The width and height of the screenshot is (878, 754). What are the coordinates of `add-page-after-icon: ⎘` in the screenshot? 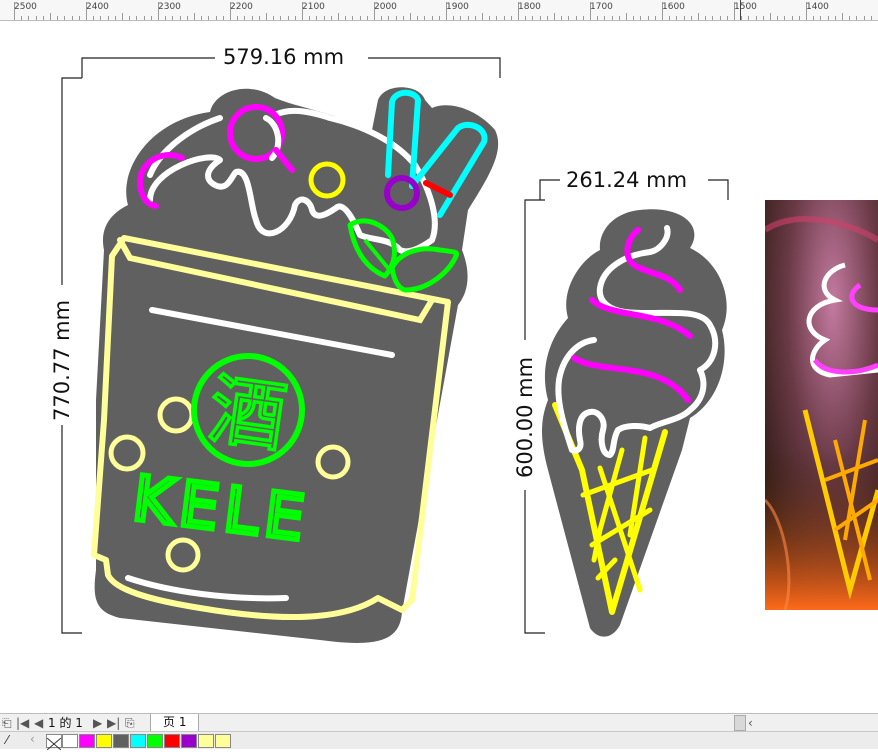 It's located at (130, 723).